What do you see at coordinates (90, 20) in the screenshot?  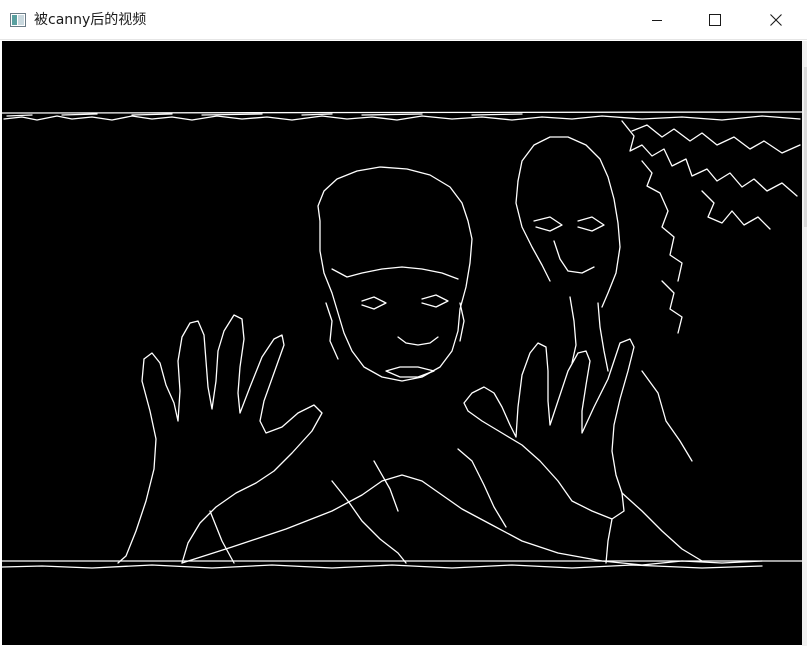 I see `window-title: 被canny后的视频` at bounding box center [90, 20].